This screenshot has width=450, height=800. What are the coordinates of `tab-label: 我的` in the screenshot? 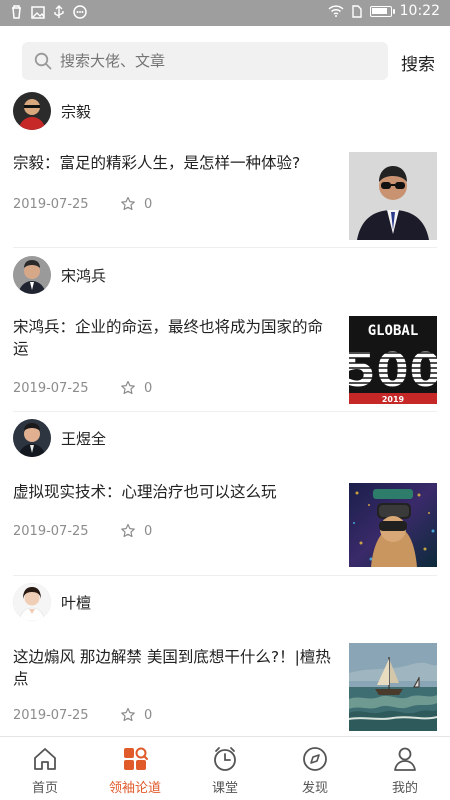 It's located at (404, 788).